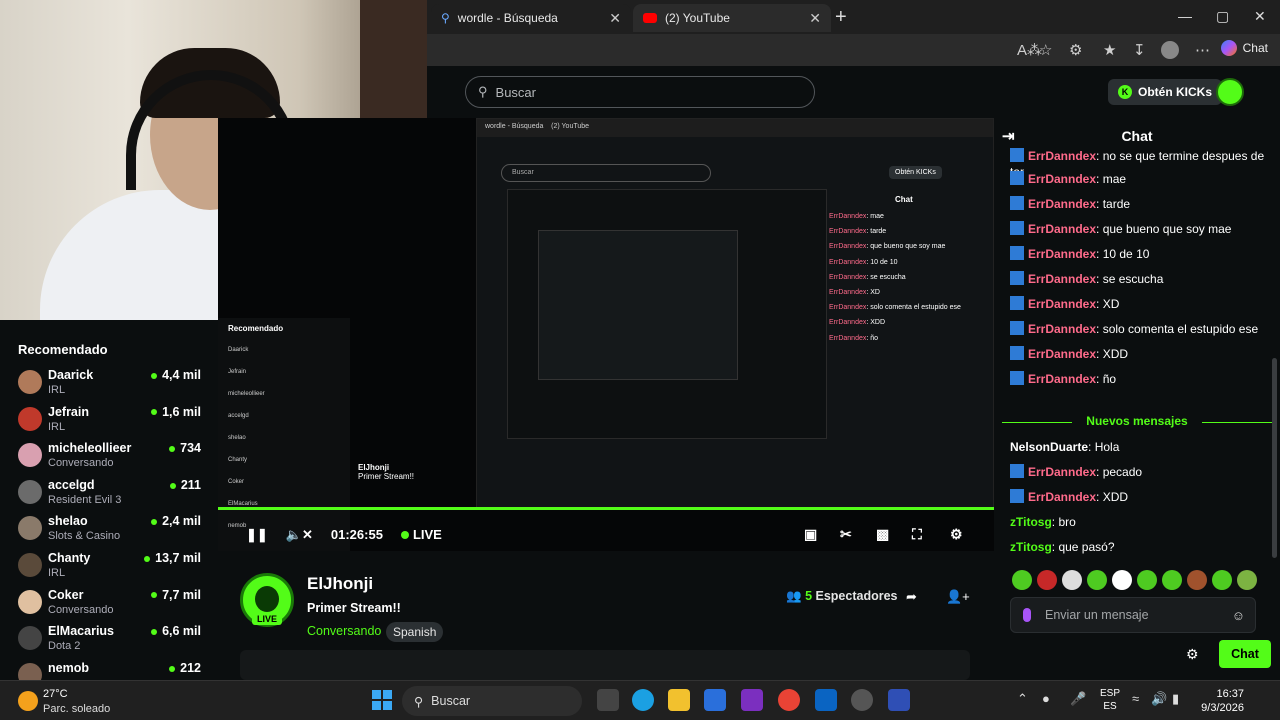 Image resolution: width=1280 pixels, height=720 pixels. I want to click on edge-icon, so click(643, 700).